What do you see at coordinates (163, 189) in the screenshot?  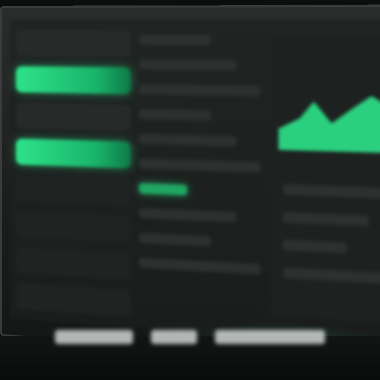 I see `list-item-highlighted` at bounding box center [163, 189].